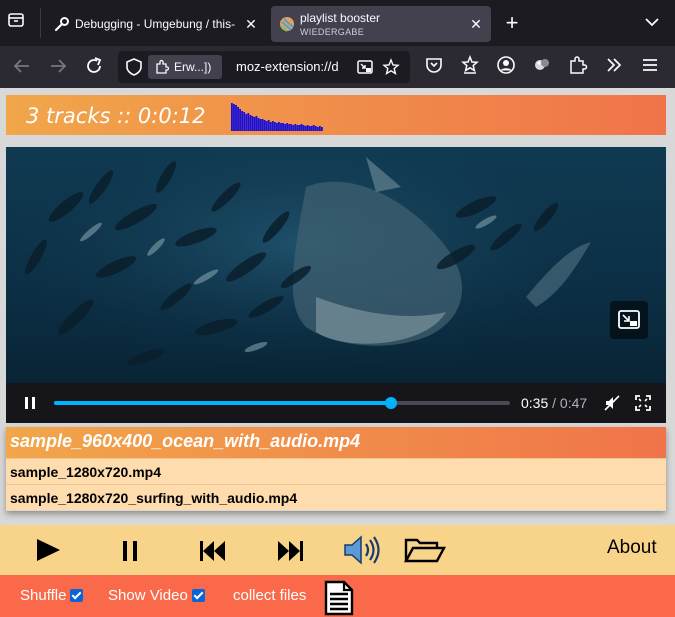 Image resolution: width=675 pixels, height=617 pixels. I want to click on hamburger-menu-icon, so click(650, 65).